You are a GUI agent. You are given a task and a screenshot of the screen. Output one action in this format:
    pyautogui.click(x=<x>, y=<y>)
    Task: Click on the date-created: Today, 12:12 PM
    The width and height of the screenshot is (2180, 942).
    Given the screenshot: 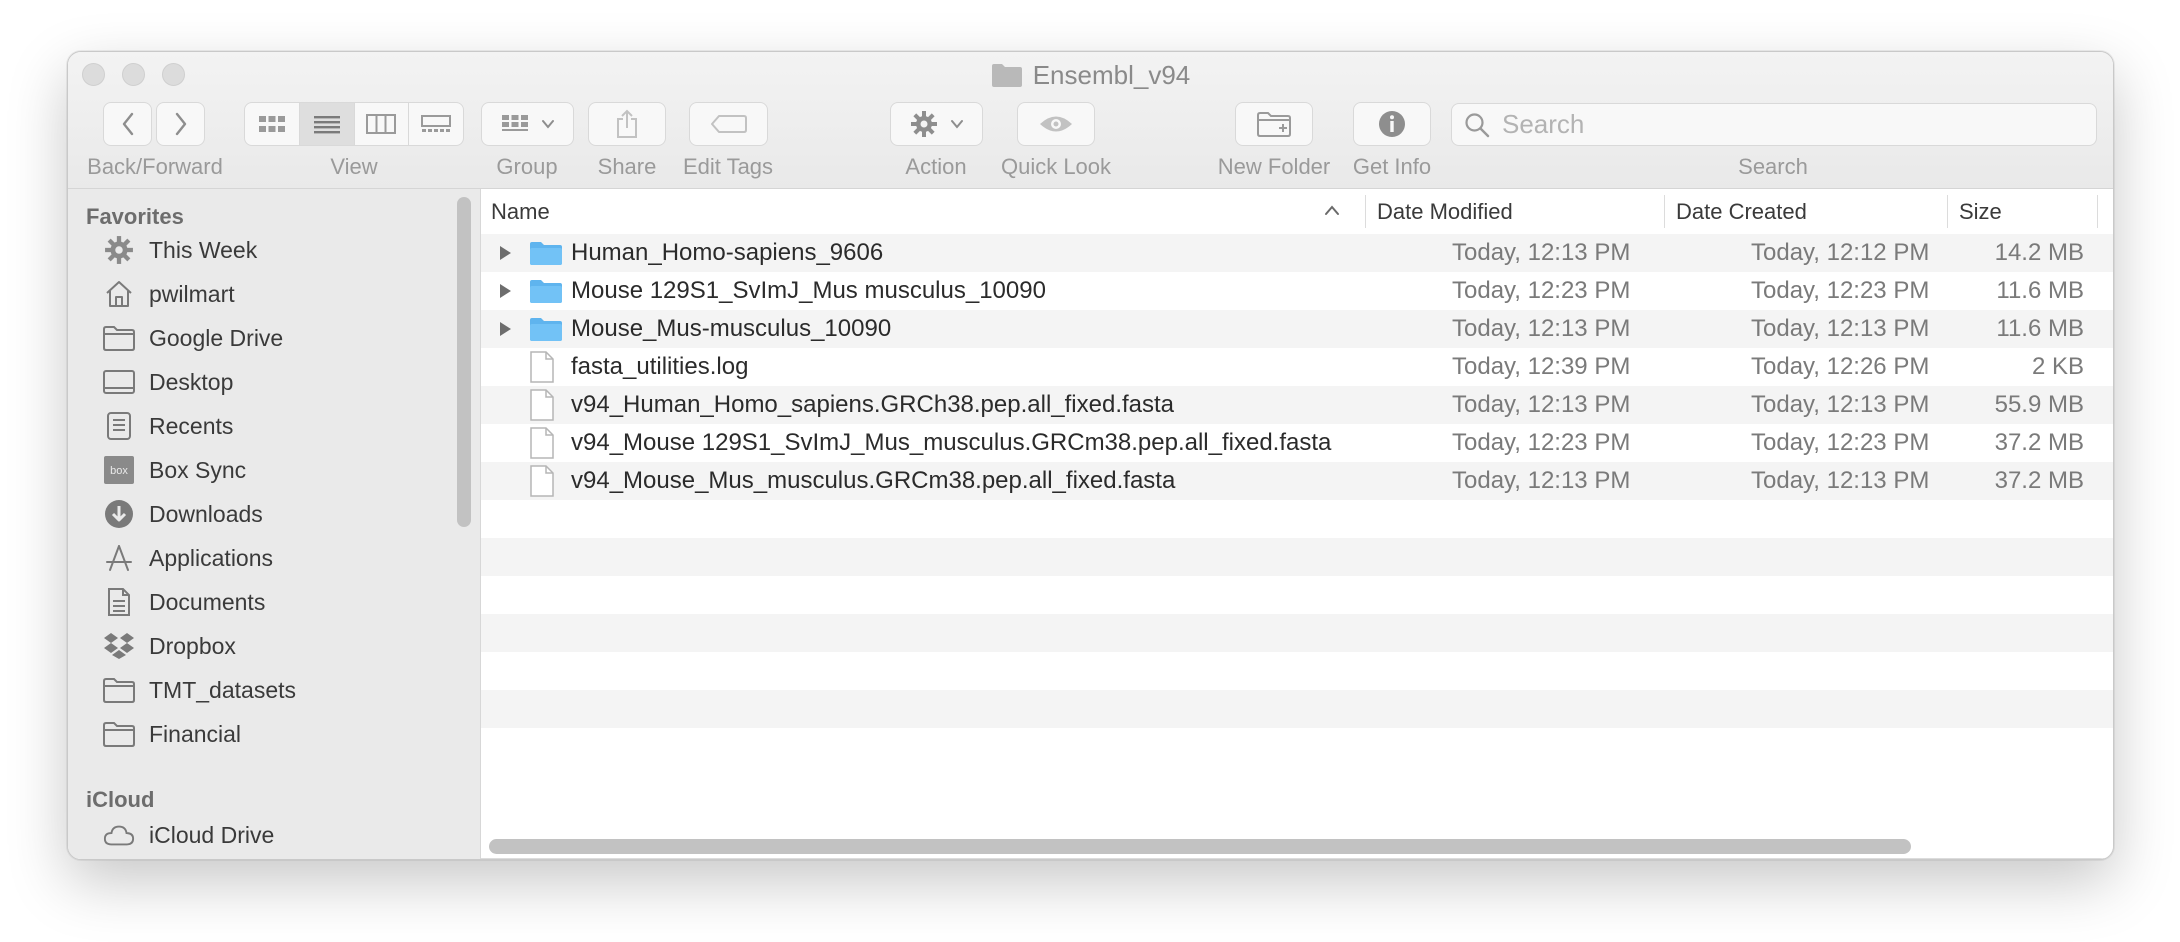 What is the action you would take?
    pyautogui.click(x=1840, y=252)
    